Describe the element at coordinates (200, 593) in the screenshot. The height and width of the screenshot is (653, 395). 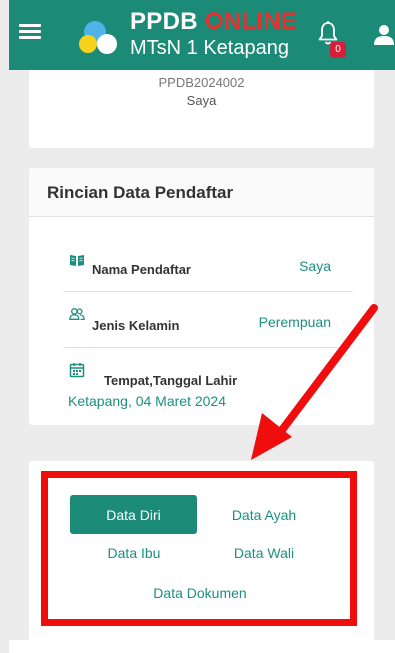
I see `tab-data-dokumen: Data Dokumen` at that location.